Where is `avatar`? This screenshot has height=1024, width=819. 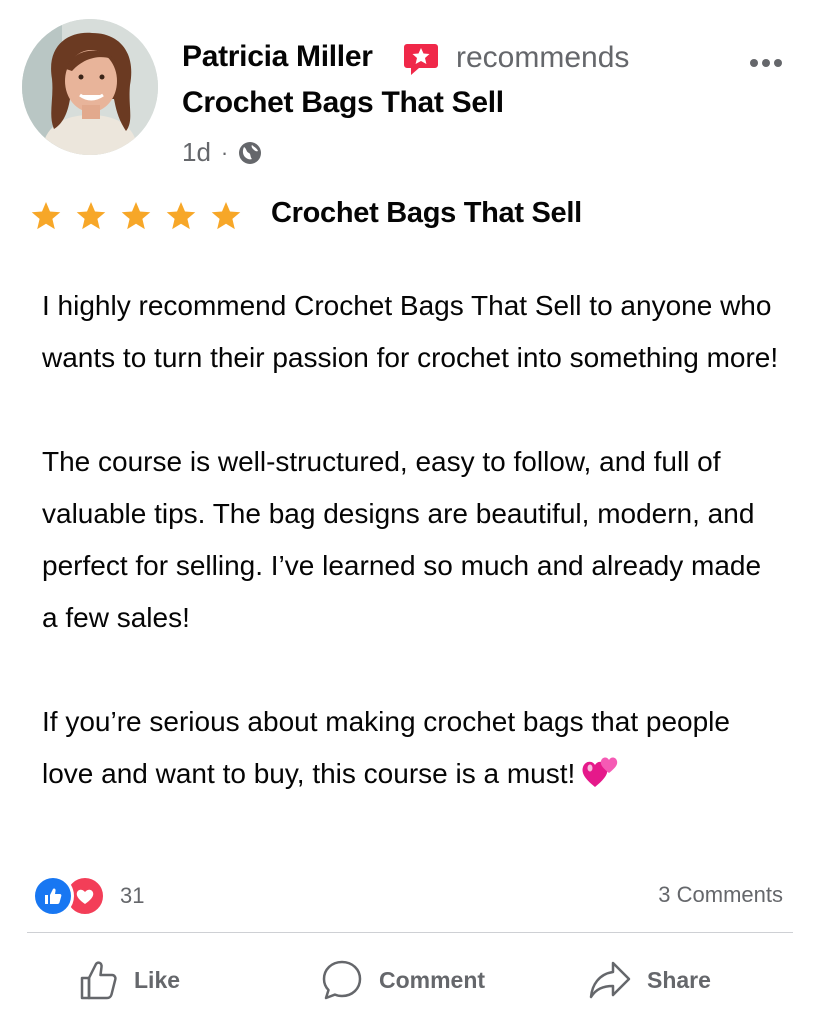
avatar is located at coordinates (90, 87).